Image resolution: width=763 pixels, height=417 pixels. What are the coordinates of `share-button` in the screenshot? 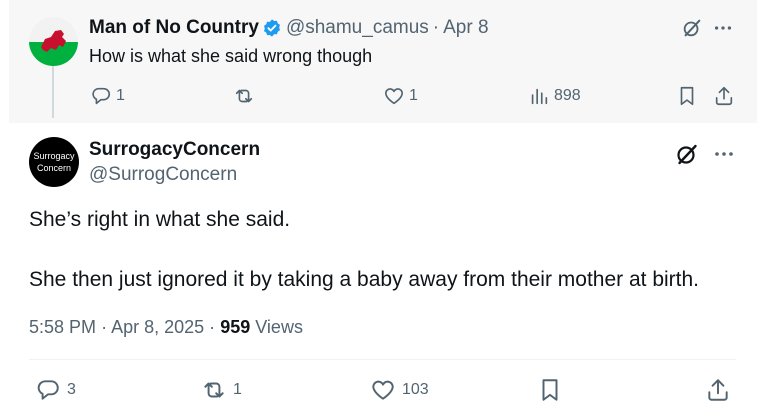 It's located at (718, 390).